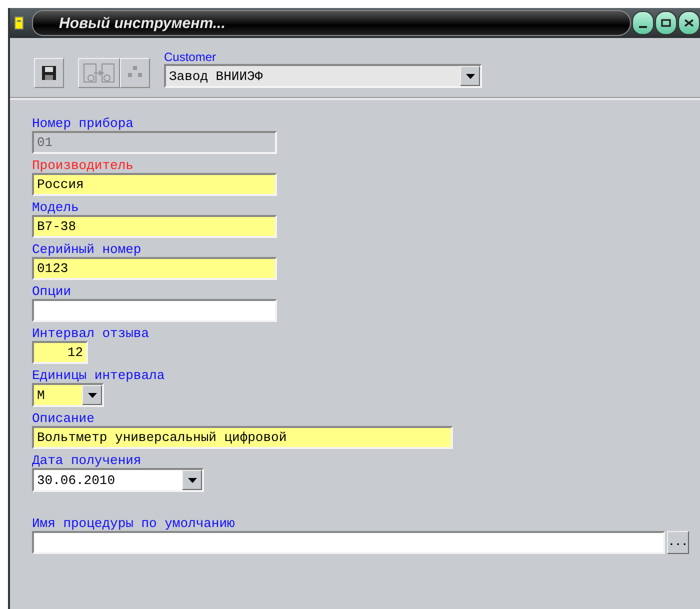  What do you see at coordinates (60, 352) in the screenshot?
I see `text-field: 12` at bounding box center [60, 352].